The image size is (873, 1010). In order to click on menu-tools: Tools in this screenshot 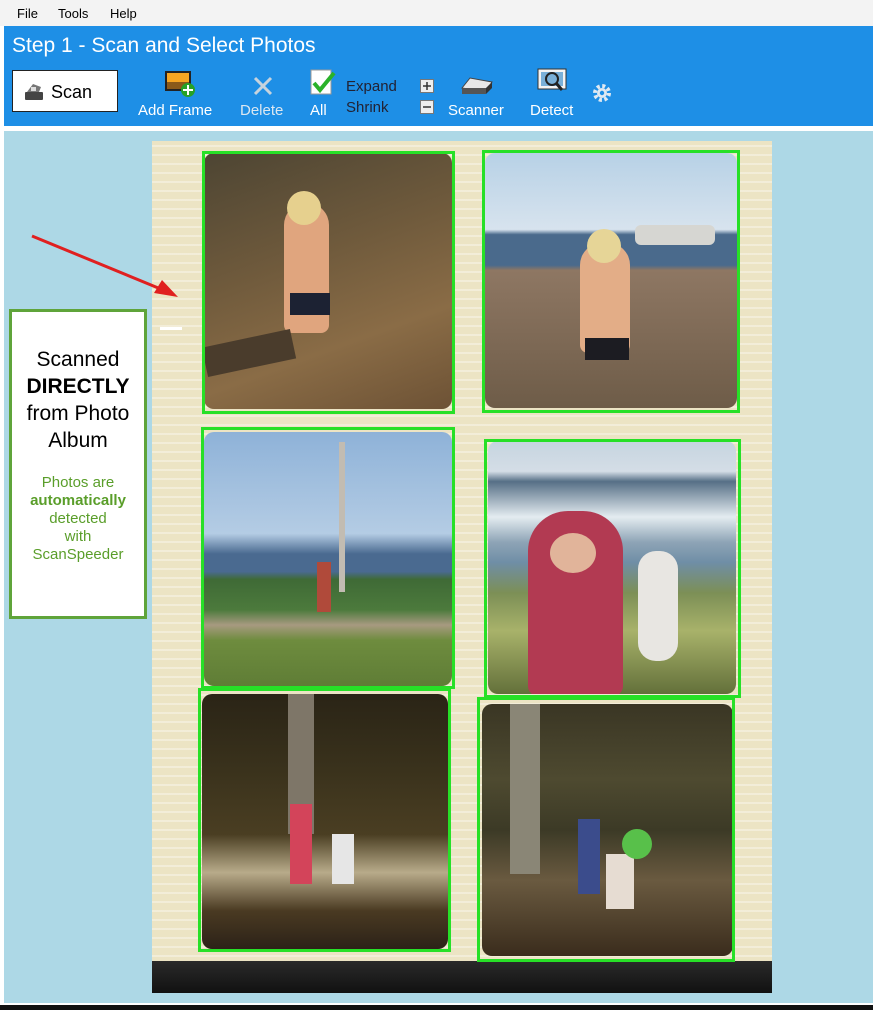, I will do `click(73, 13)`.